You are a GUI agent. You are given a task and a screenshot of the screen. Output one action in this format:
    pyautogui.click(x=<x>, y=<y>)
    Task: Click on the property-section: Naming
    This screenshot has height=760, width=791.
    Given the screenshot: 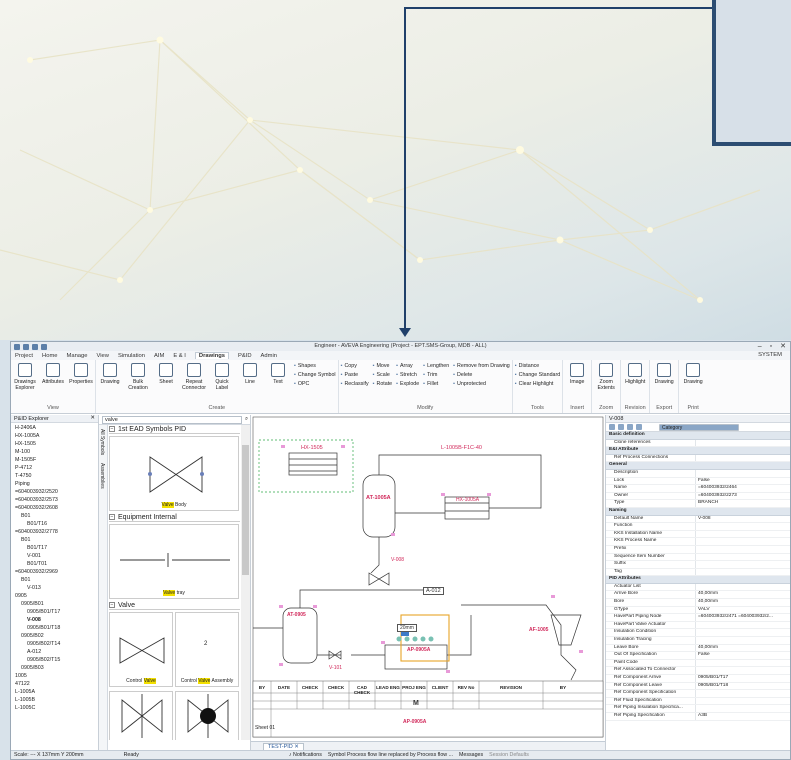 What is the action you would take?
    pyautogui.click(x=698, y=511)
    